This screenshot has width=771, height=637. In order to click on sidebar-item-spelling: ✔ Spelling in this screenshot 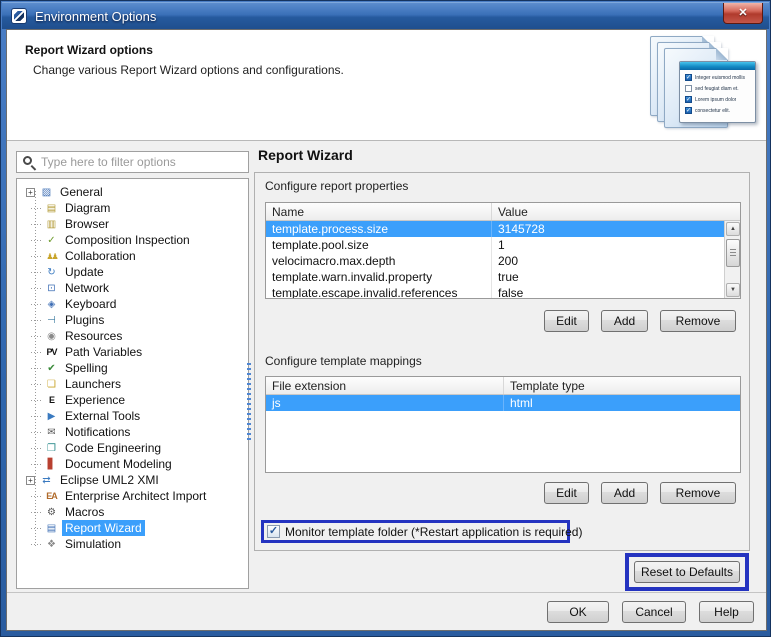, I will do `click(132, 368)`.